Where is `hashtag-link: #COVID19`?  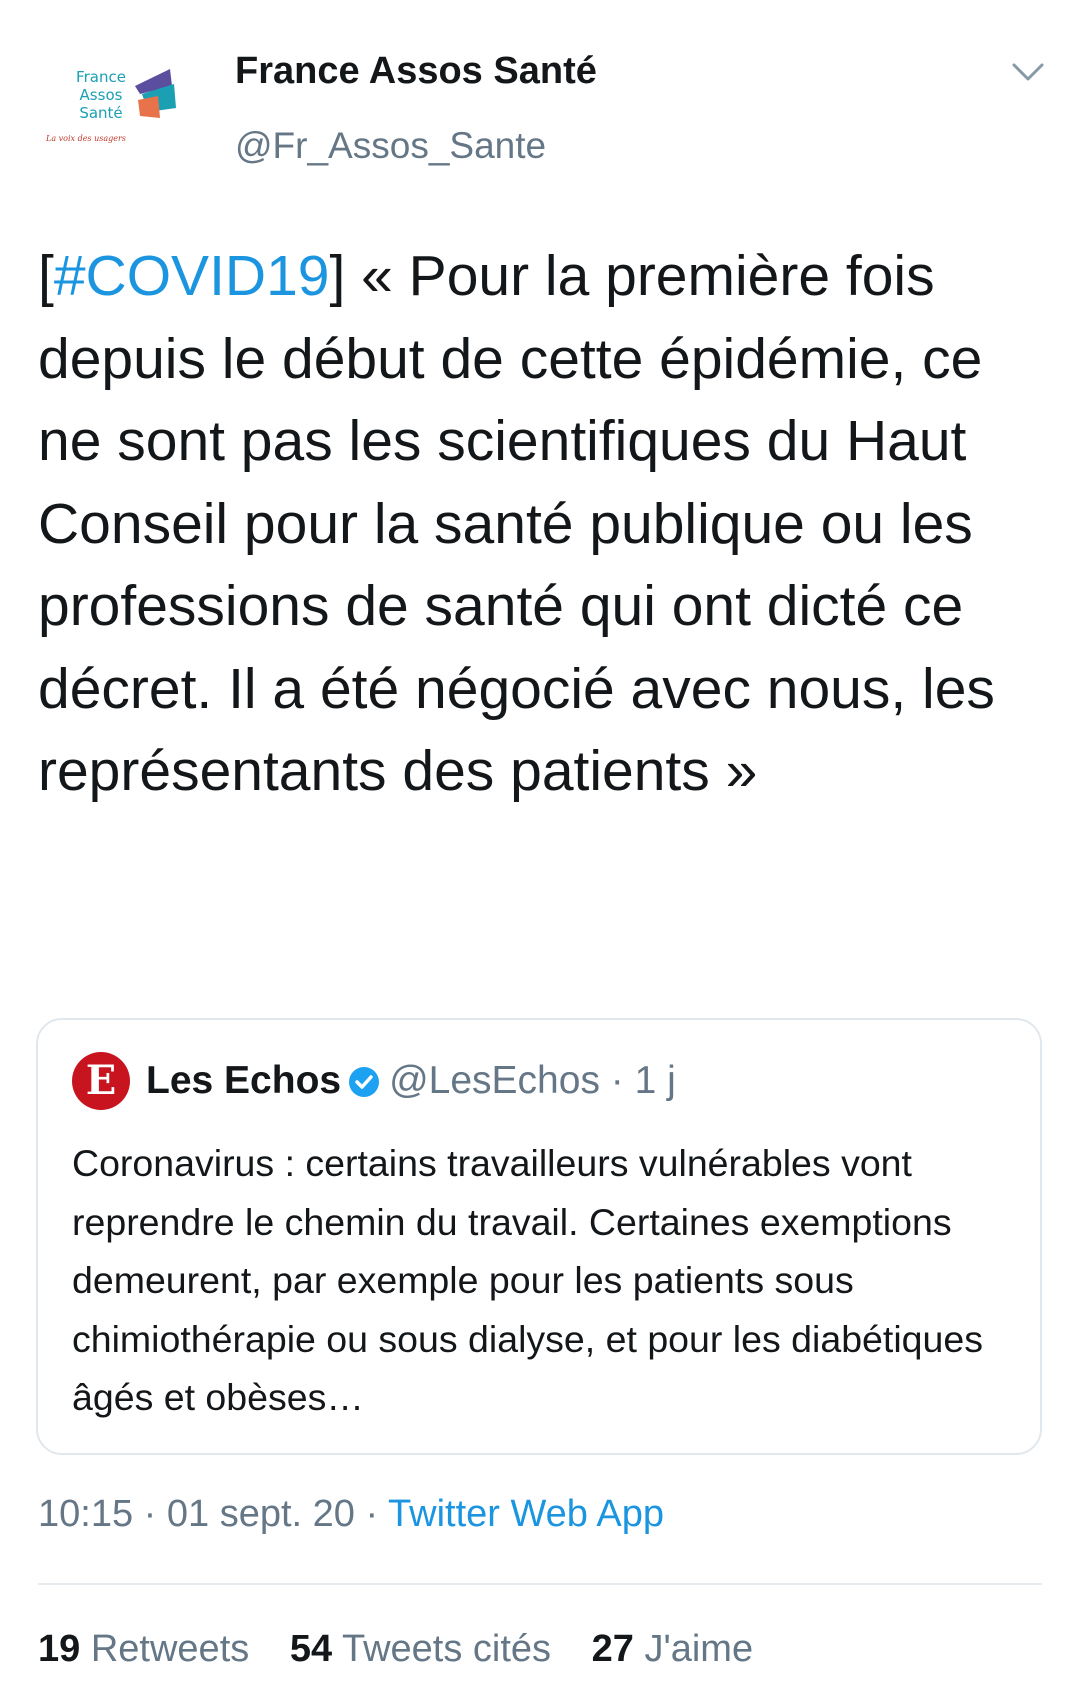 hashtag-link: #COVID19 is located at coordinates (192, 276).